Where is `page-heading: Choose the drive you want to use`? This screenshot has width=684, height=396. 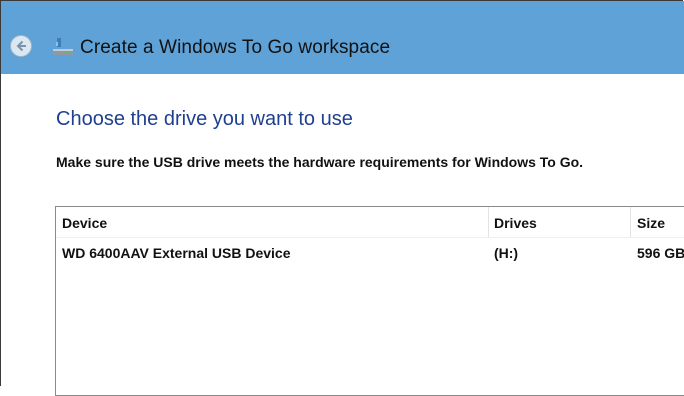 page-heading: Choose the drive you want to use is located at coordinates (204, 119).